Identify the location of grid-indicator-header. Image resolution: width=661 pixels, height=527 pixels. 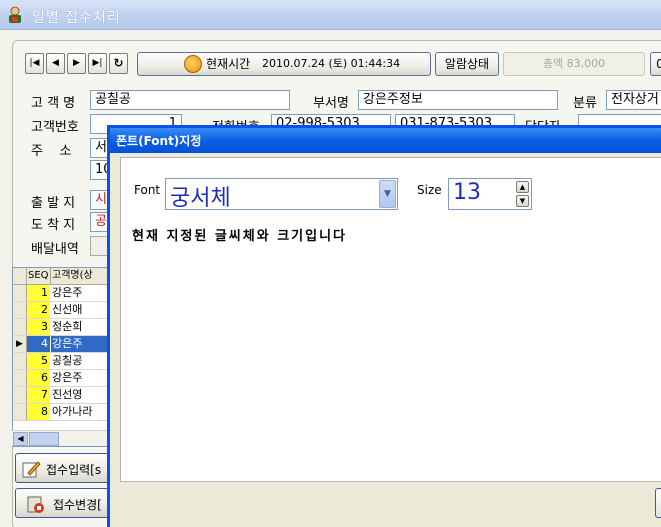
(20, 276).